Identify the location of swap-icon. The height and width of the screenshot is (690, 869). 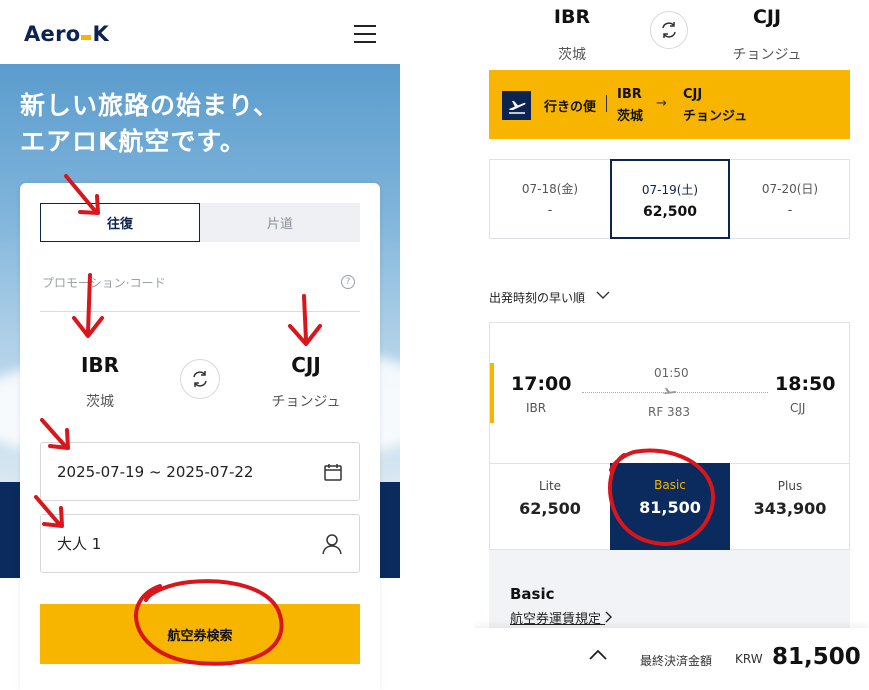
(200, 379).